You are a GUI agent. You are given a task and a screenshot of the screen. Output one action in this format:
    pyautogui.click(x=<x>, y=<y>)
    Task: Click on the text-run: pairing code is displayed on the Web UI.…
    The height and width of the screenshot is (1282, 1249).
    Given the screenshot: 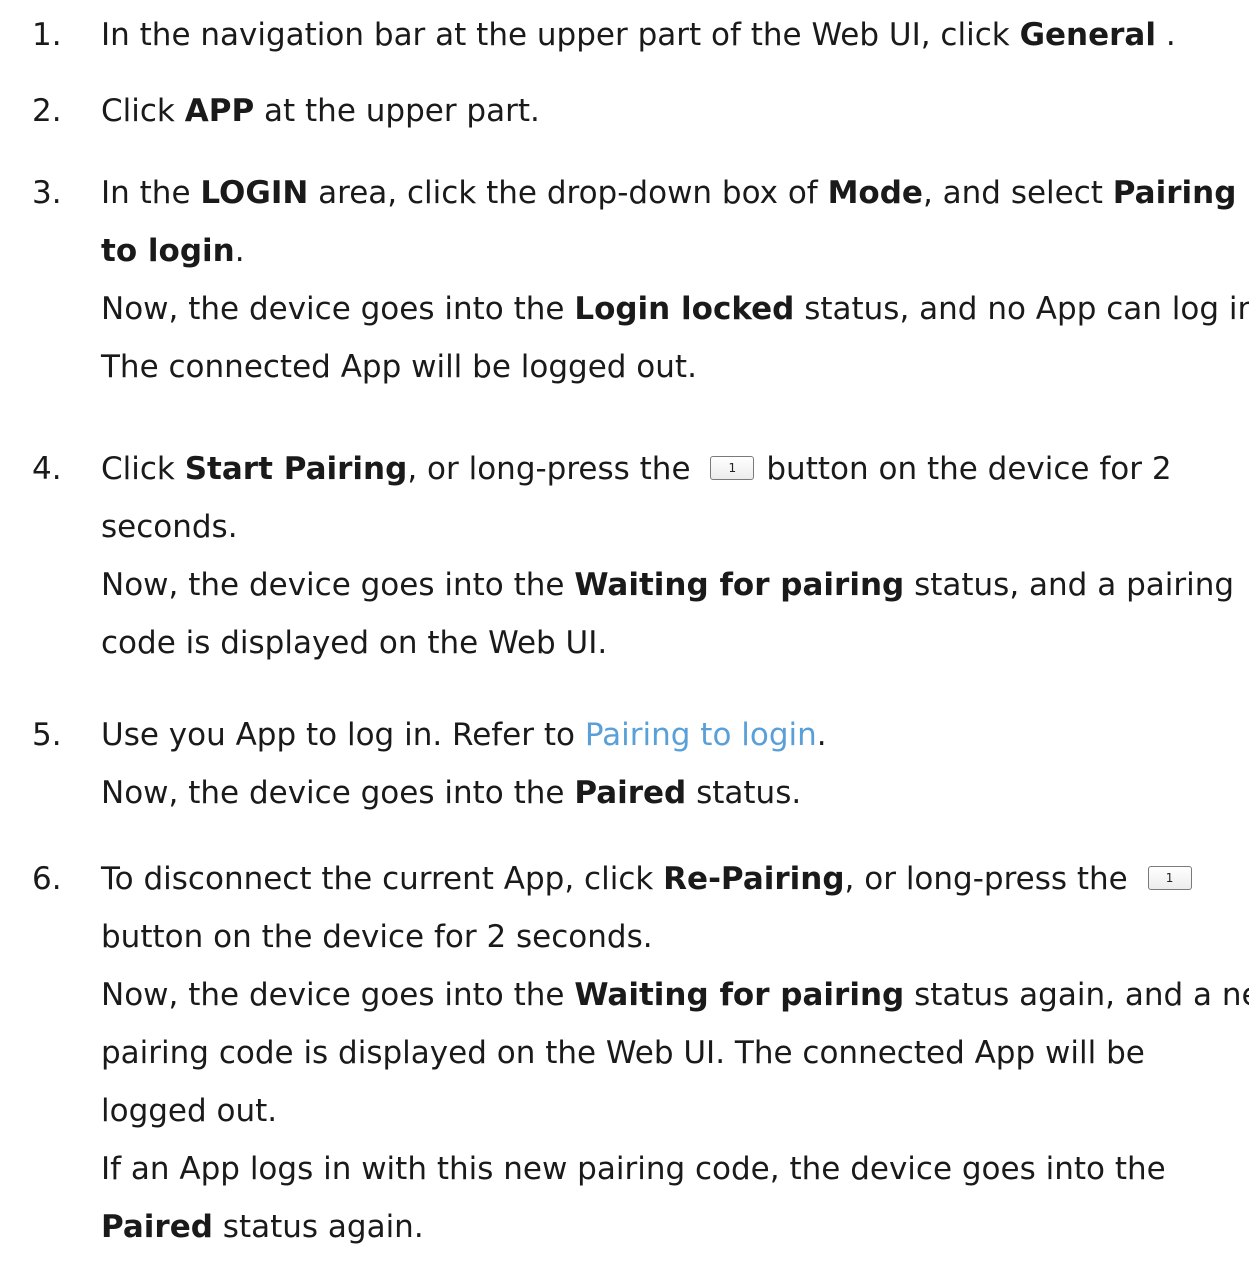 What is the action you would take?
    pyautogui.click(x=623, y=1053)
    